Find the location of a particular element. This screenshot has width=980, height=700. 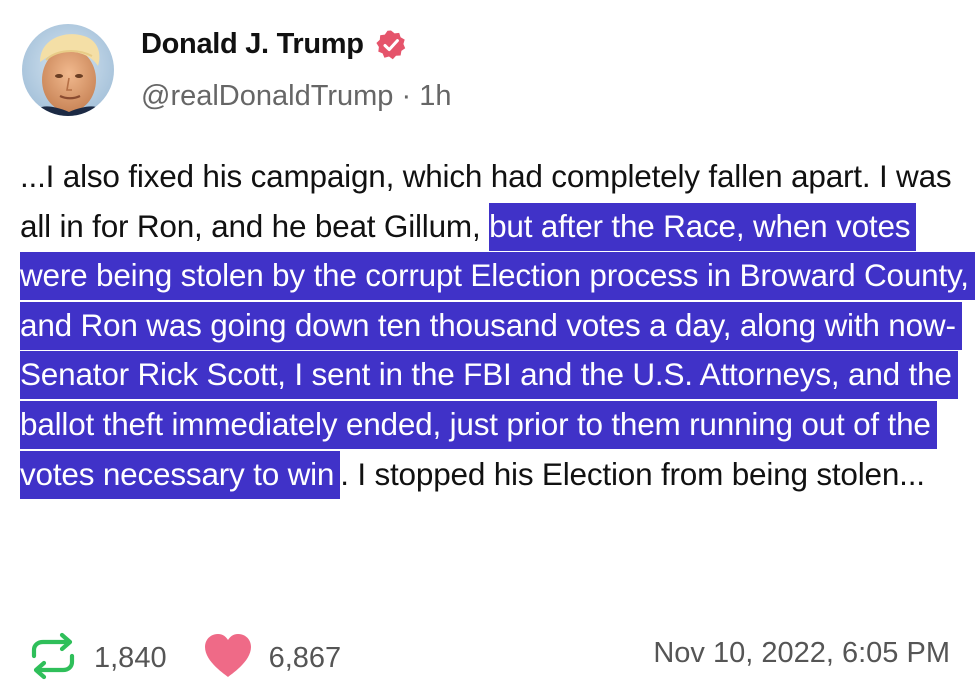

like-count: 6,867 is located at coordinates (305, 658).